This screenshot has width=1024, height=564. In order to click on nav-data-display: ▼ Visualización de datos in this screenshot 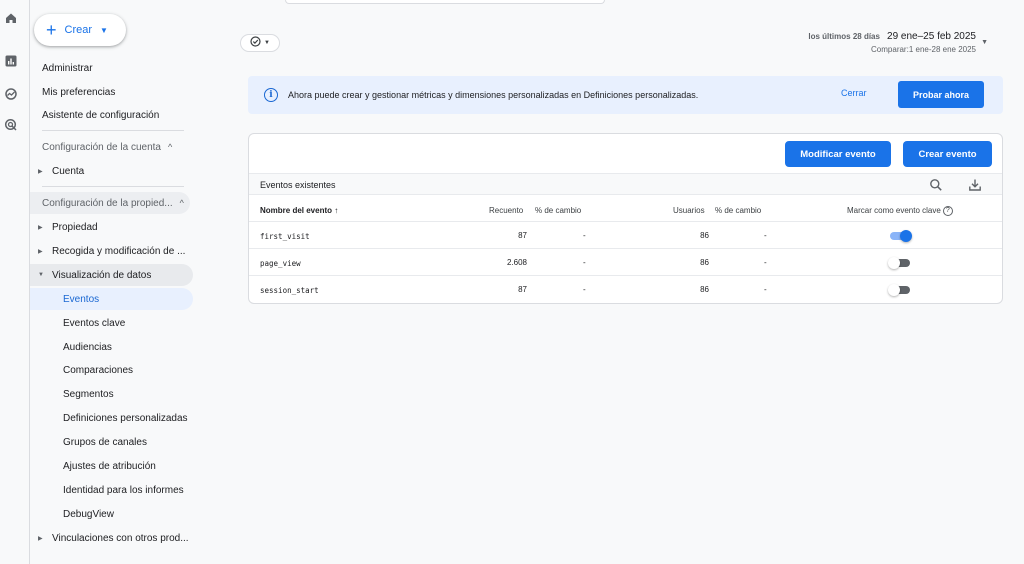, I will do `click(111, 275)`.